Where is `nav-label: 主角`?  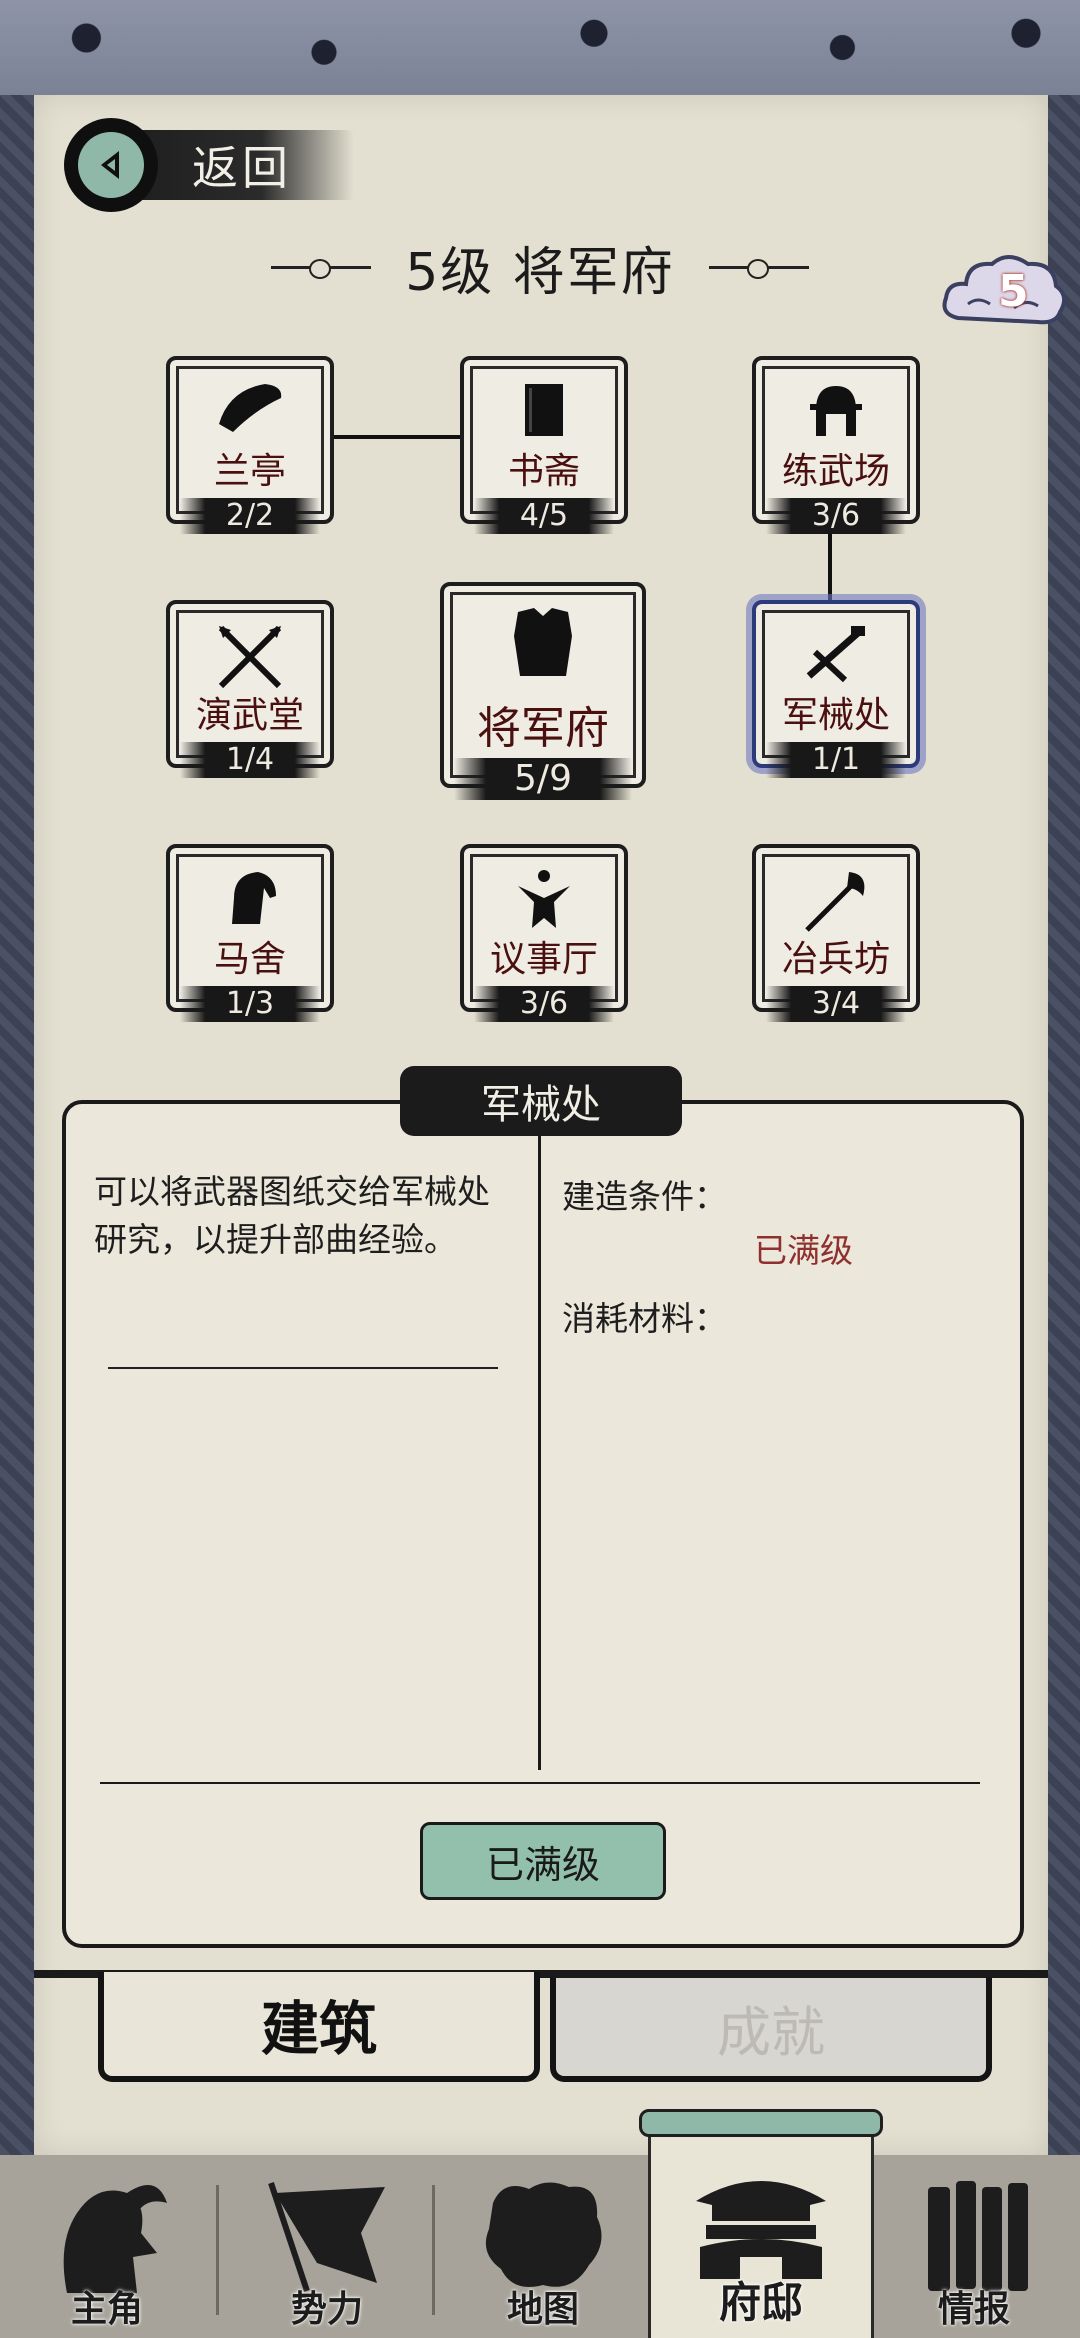
nav-label: 主角 is located at coordinates (106, 2309).